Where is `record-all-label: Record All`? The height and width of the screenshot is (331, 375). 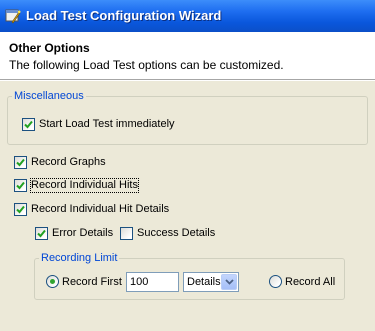 record-all-label: Record All is located at coordinates (310, 282).